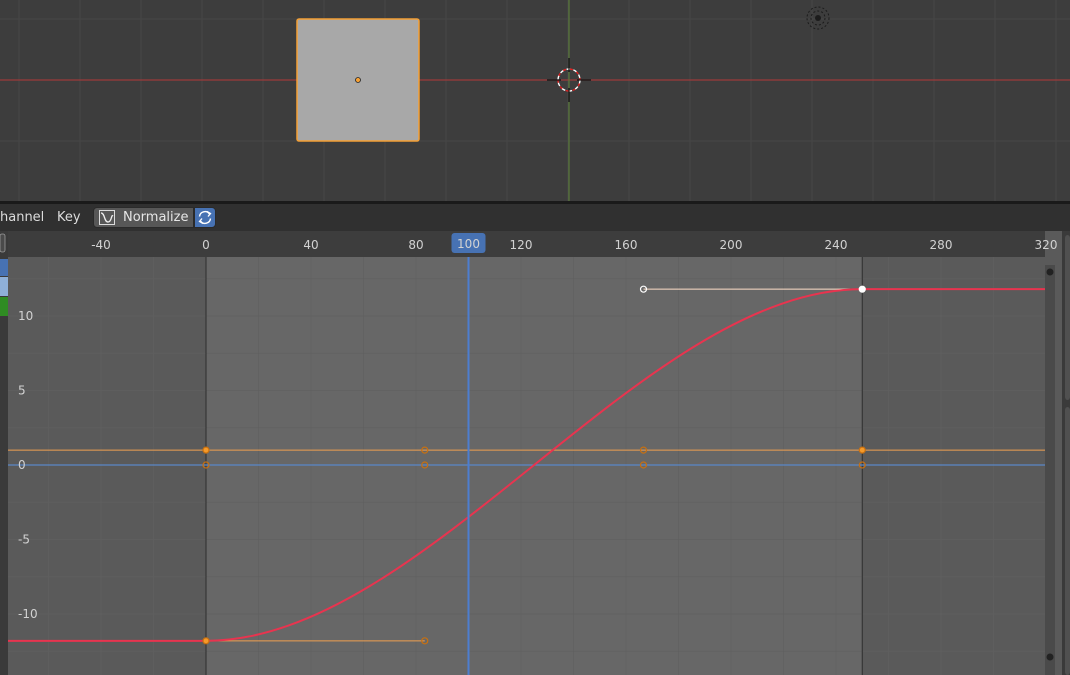  I want to click on current-frame-label: 100, so click(468, 244).